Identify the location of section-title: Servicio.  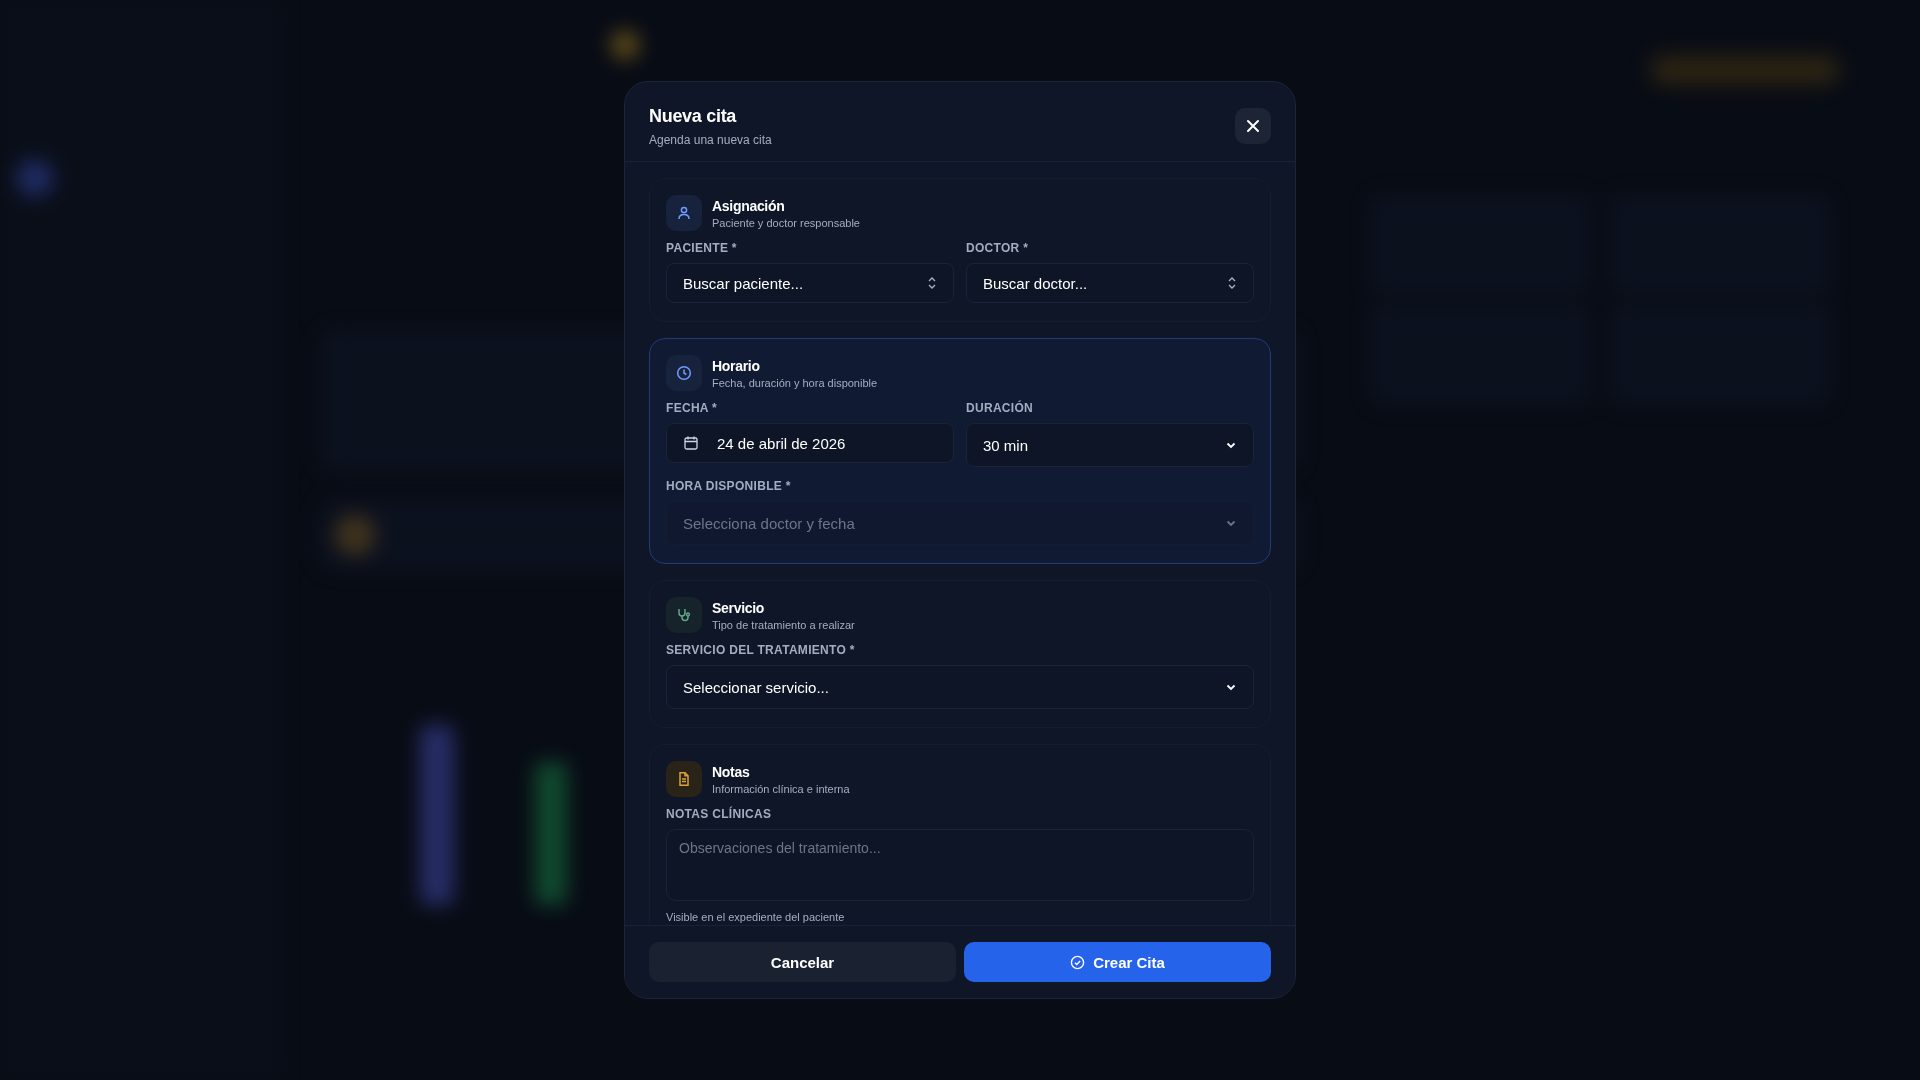
(739, 607).